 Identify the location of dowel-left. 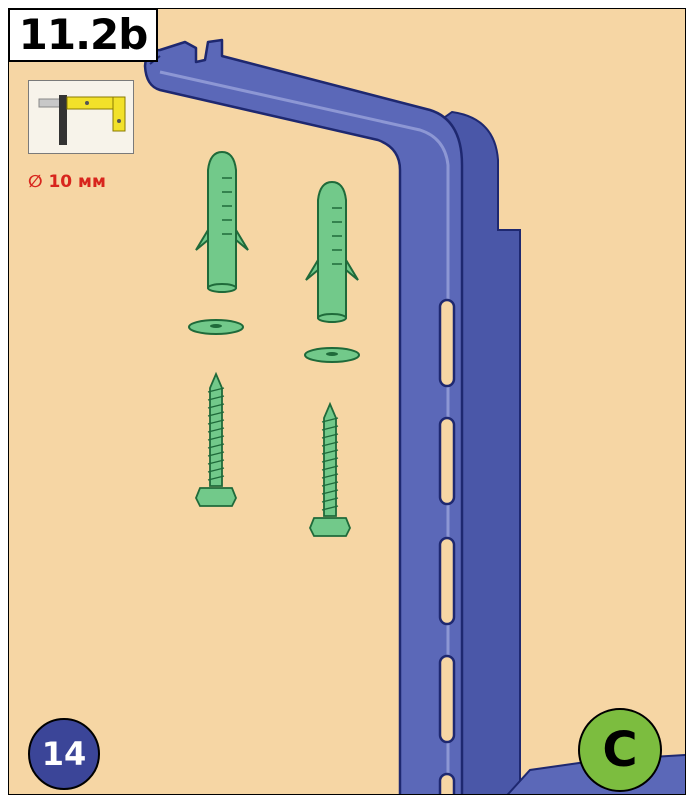
(222, 221).